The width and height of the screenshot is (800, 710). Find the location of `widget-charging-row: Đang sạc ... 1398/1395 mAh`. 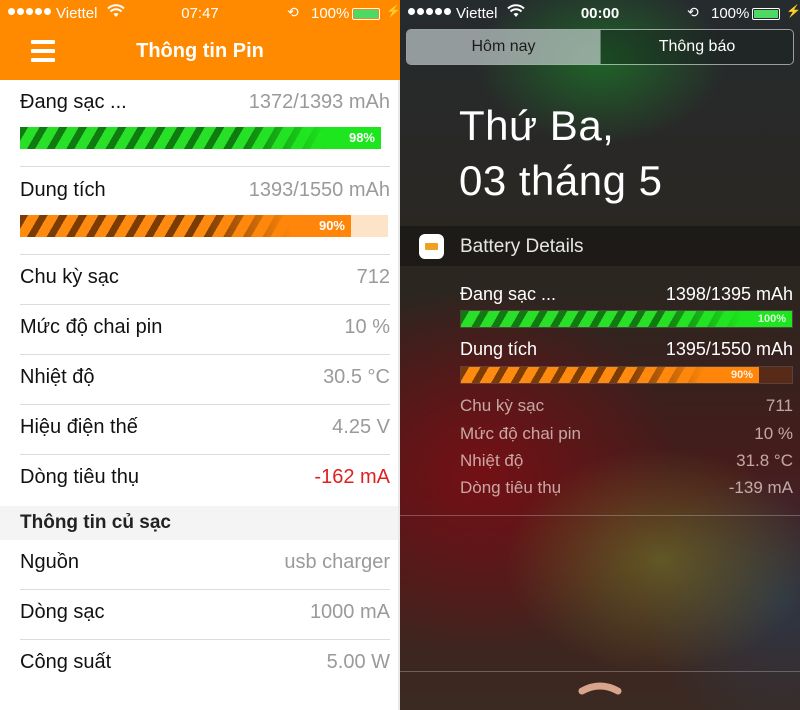

widget-charging-row: Đang sạc ... 1398/1395 mAh is located at coordinates (626, 295).